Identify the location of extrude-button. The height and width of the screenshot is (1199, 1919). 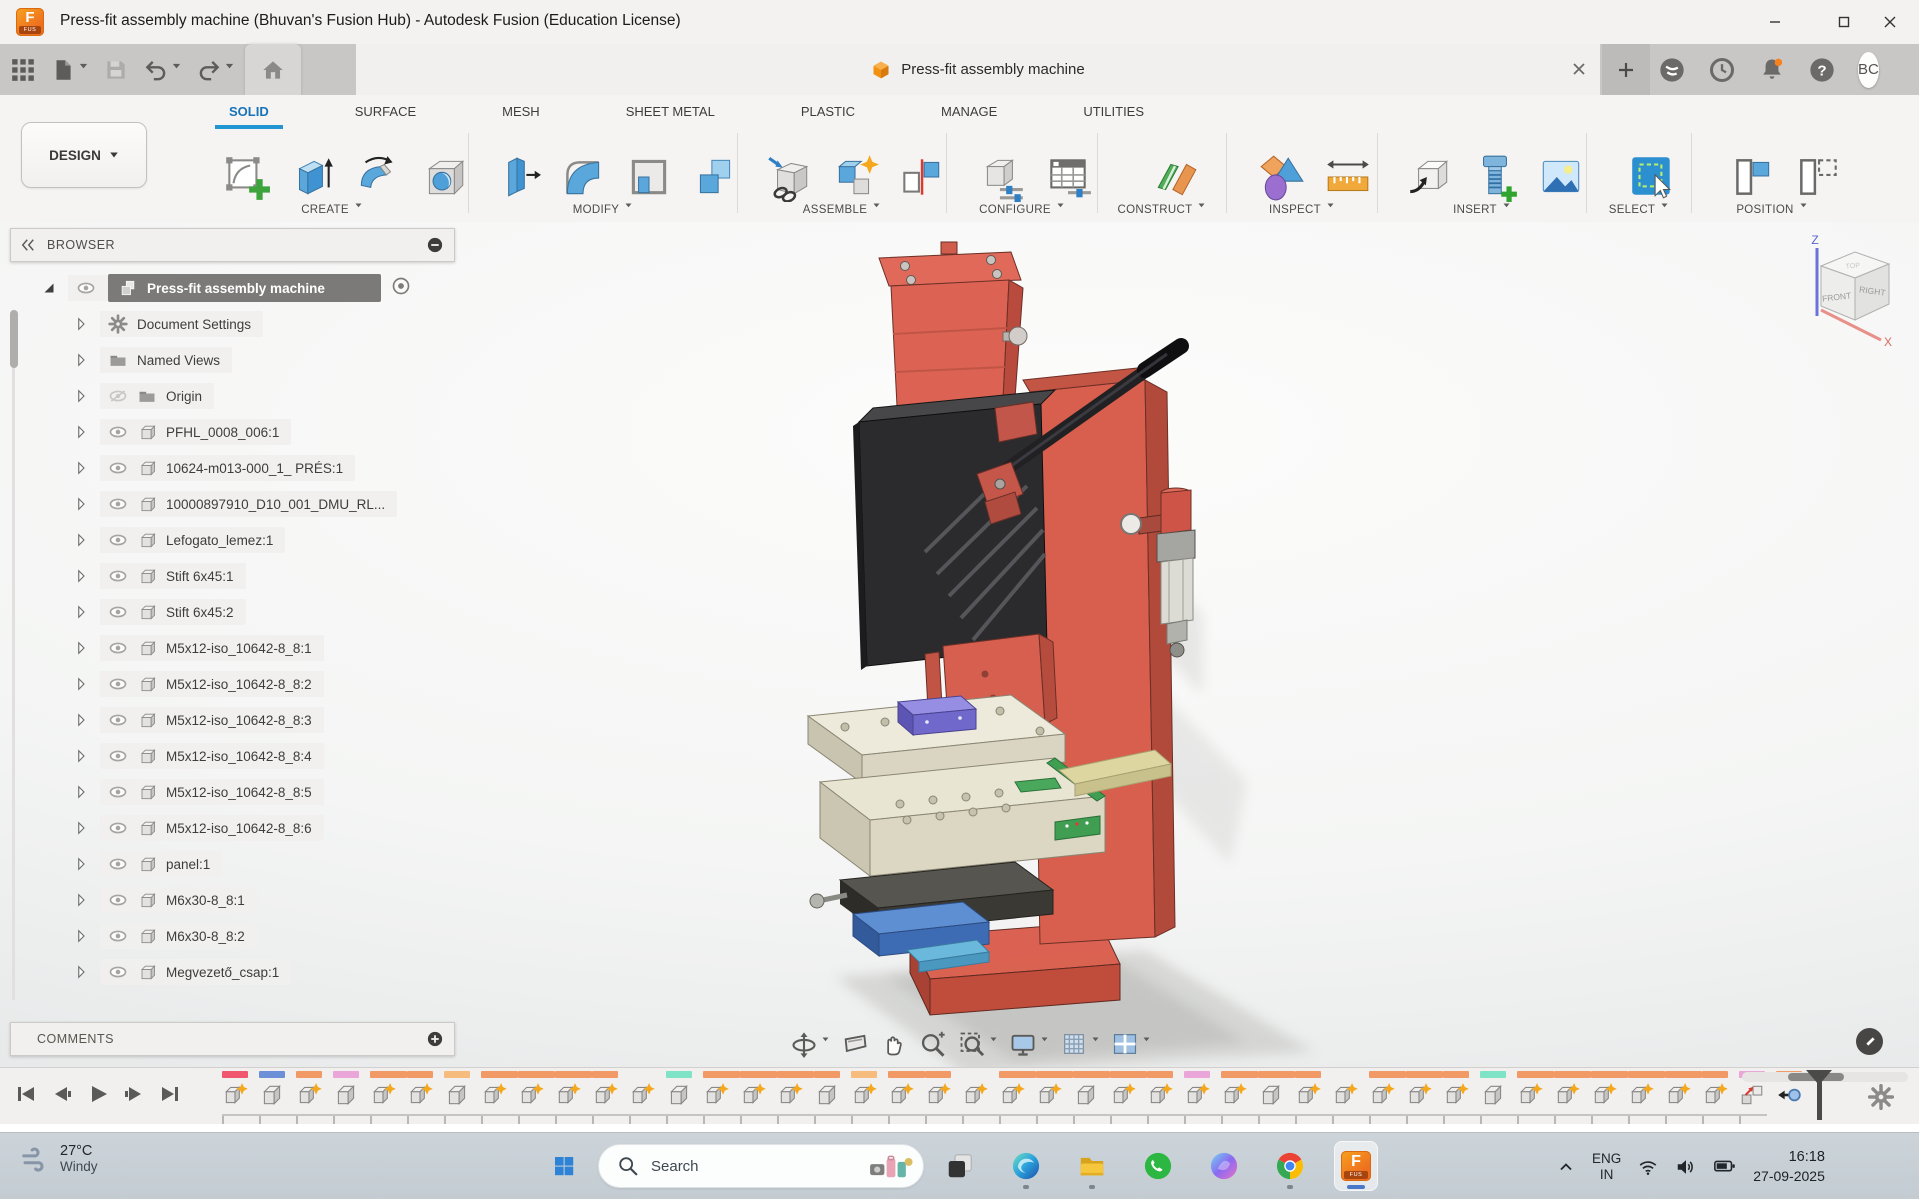
(302, 166).